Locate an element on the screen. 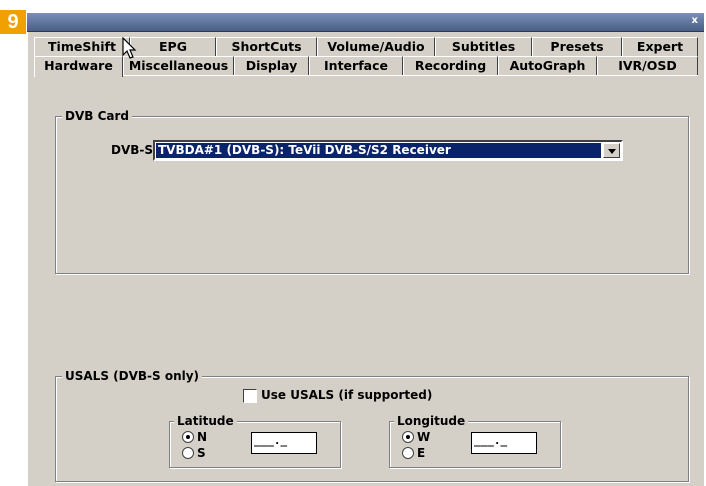  tab-epg: EPG is located at coordinates (173, 46).